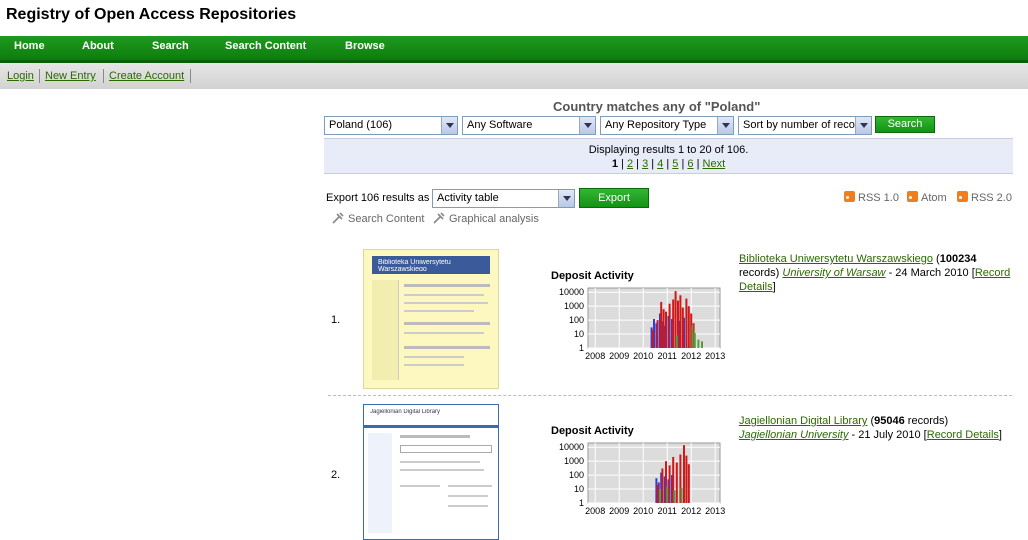 The image size is (1028, 540). I want to click on site-title: Registry of Open Access Repositories, so click(151, 14).